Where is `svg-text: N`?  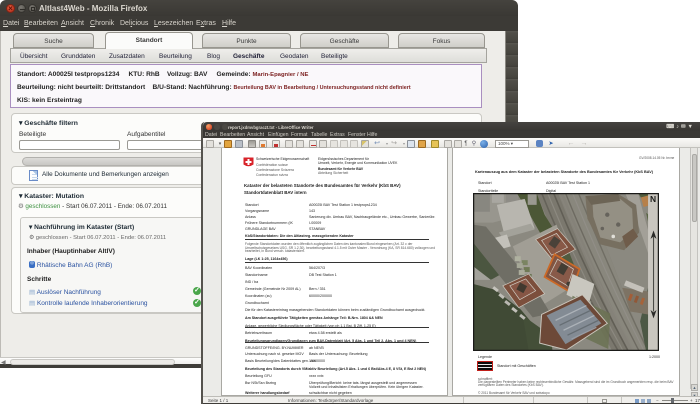
svg-text: N is located at coordinates (653, 199).